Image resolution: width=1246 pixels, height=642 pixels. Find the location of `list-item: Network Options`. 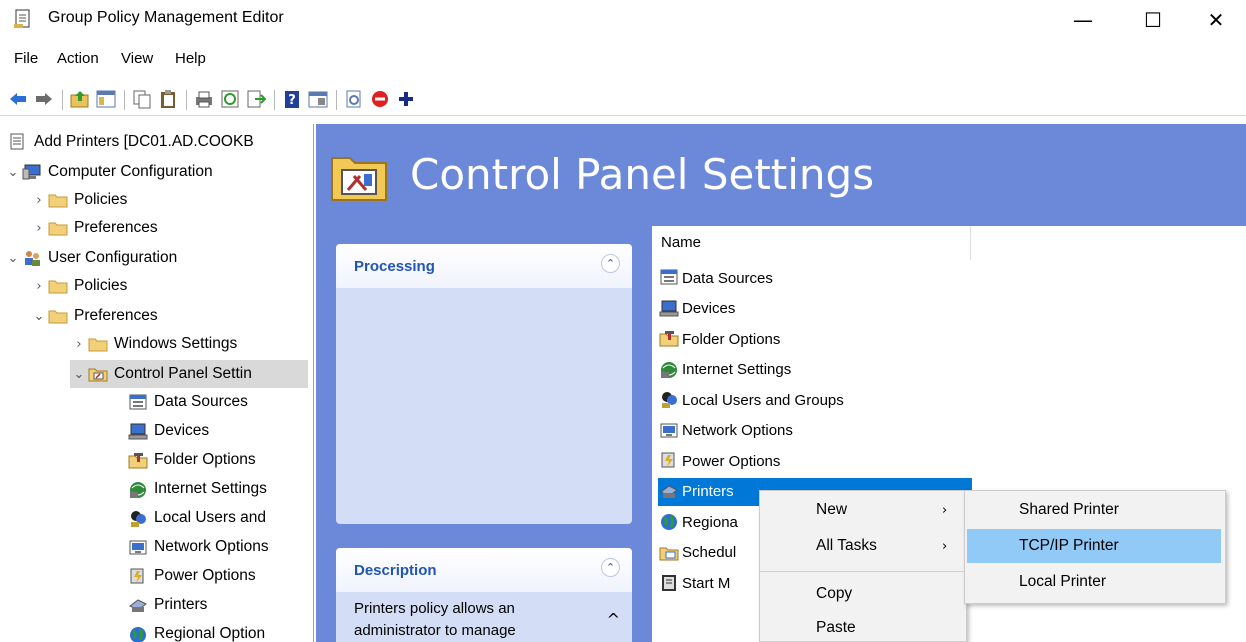

list-item: Network Options is located at coordinates (725, 431).